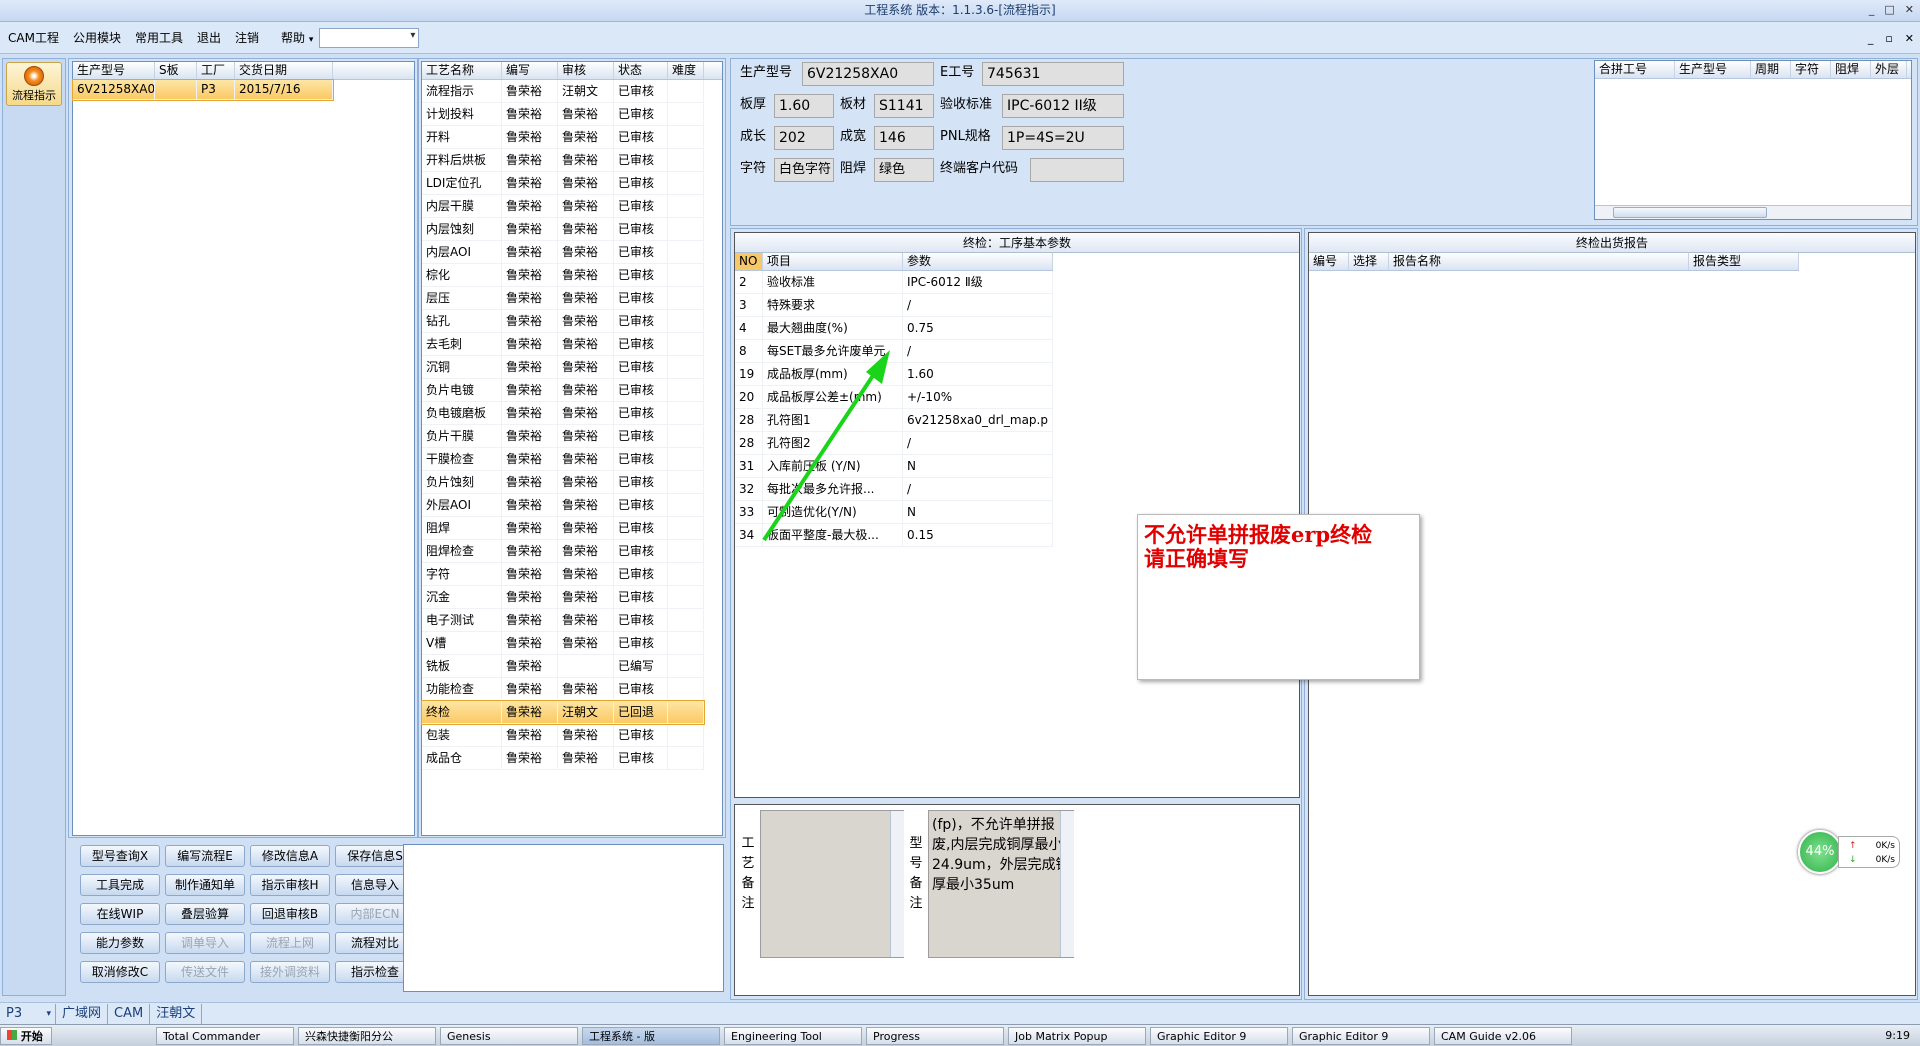 Image resolution: width=1920 pixels, height=1046 pixels. I want to click on action-button: 取消修改C, so click(120, 972).